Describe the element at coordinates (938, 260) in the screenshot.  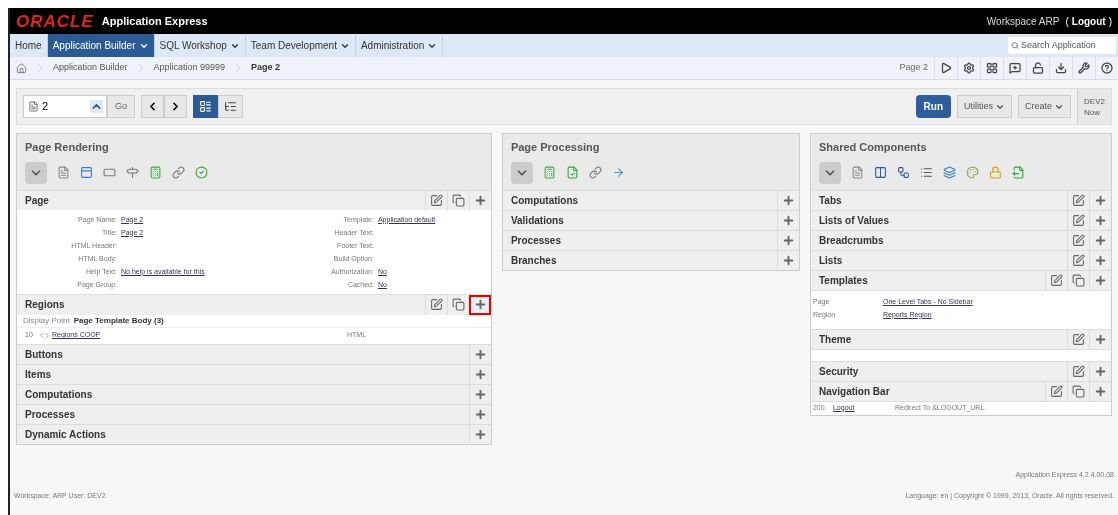
I see `section-title: Lists` at that location.